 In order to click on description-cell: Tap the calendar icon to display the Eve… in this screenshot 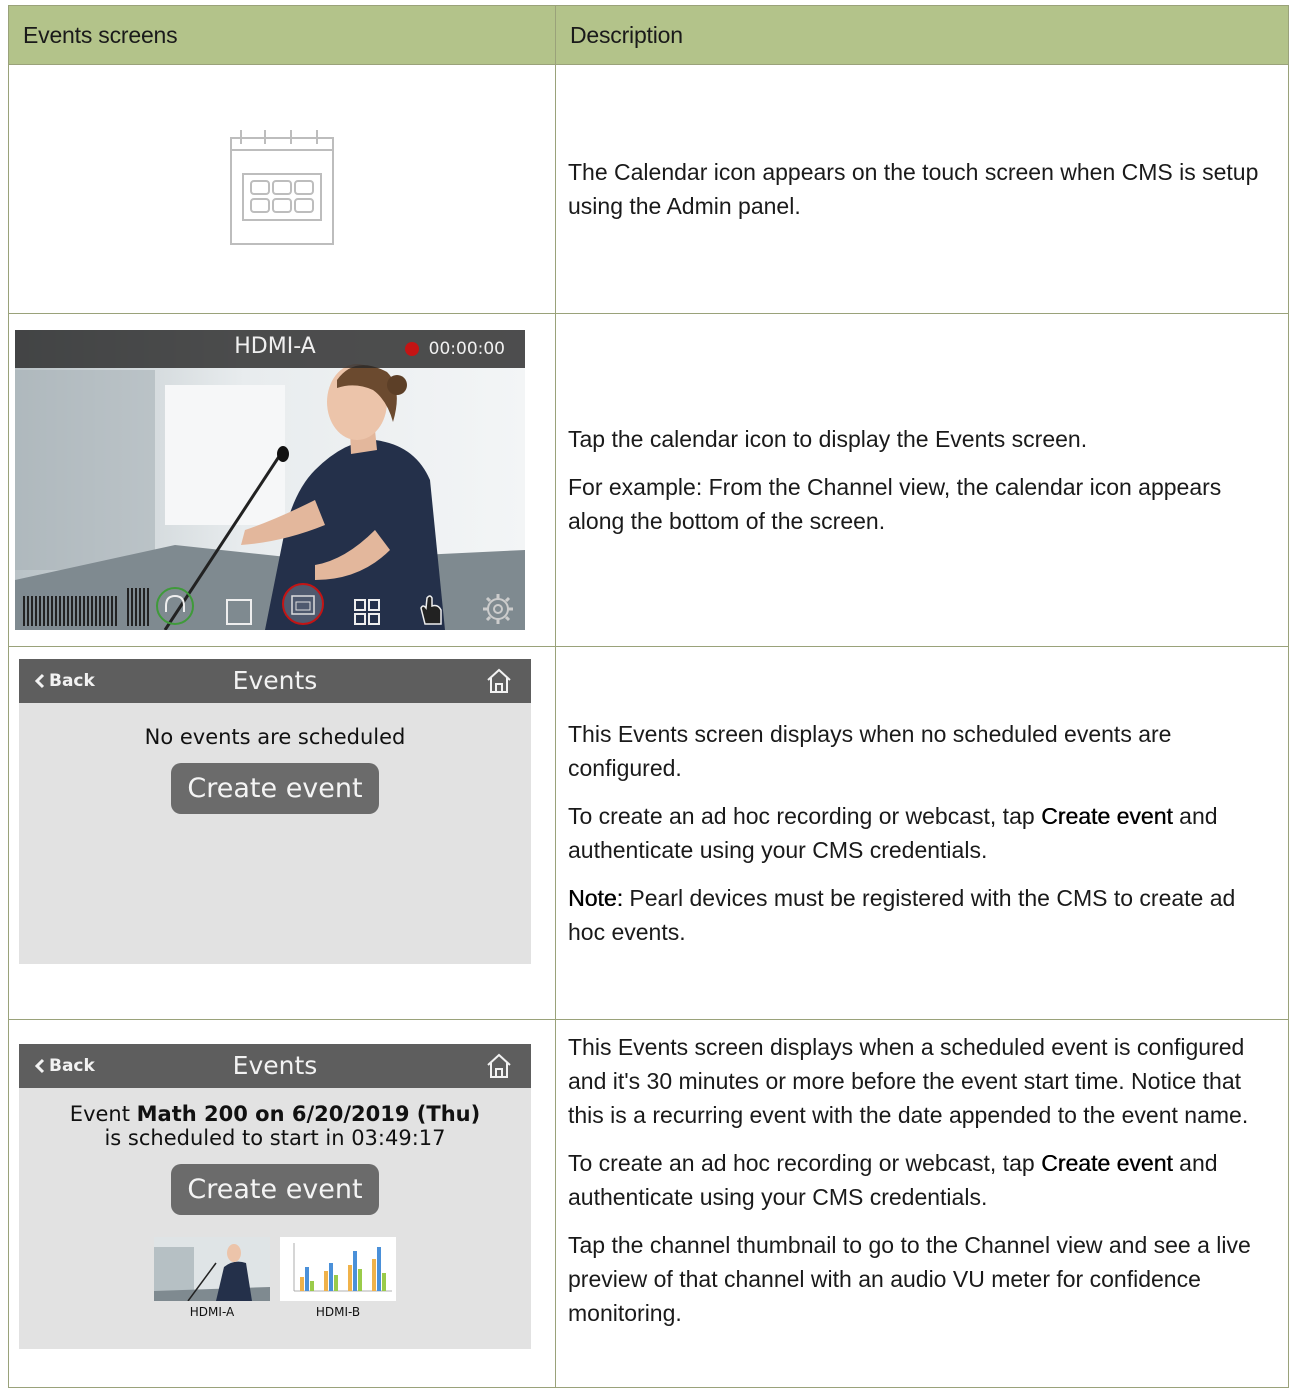, I will do `click(922, 480)`.